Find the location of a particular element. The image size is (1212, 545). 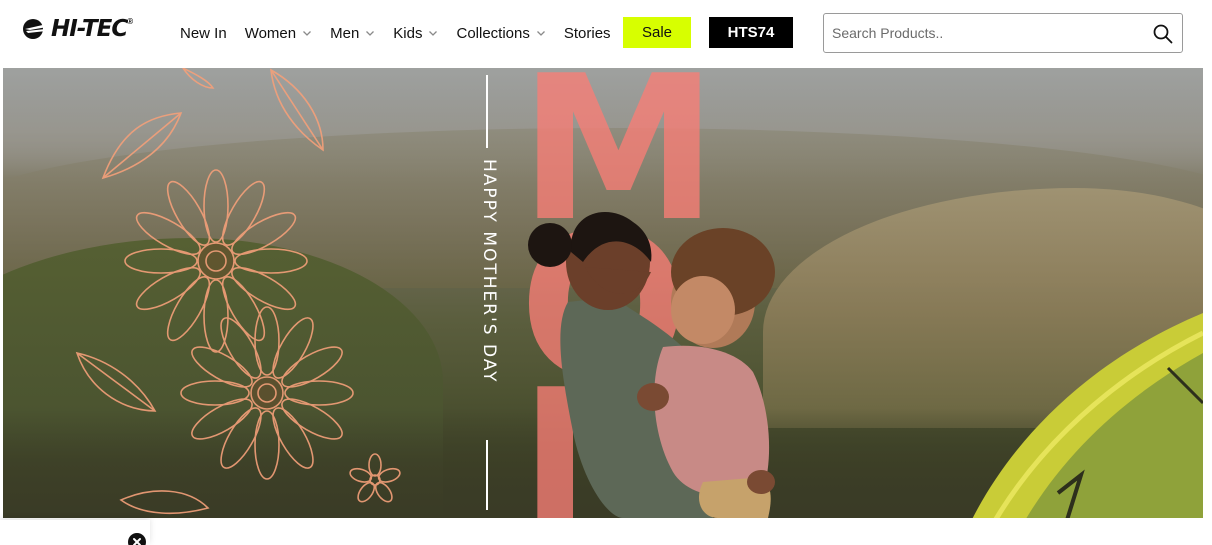

logo-mark-icon is located at coordinates (35, 29).